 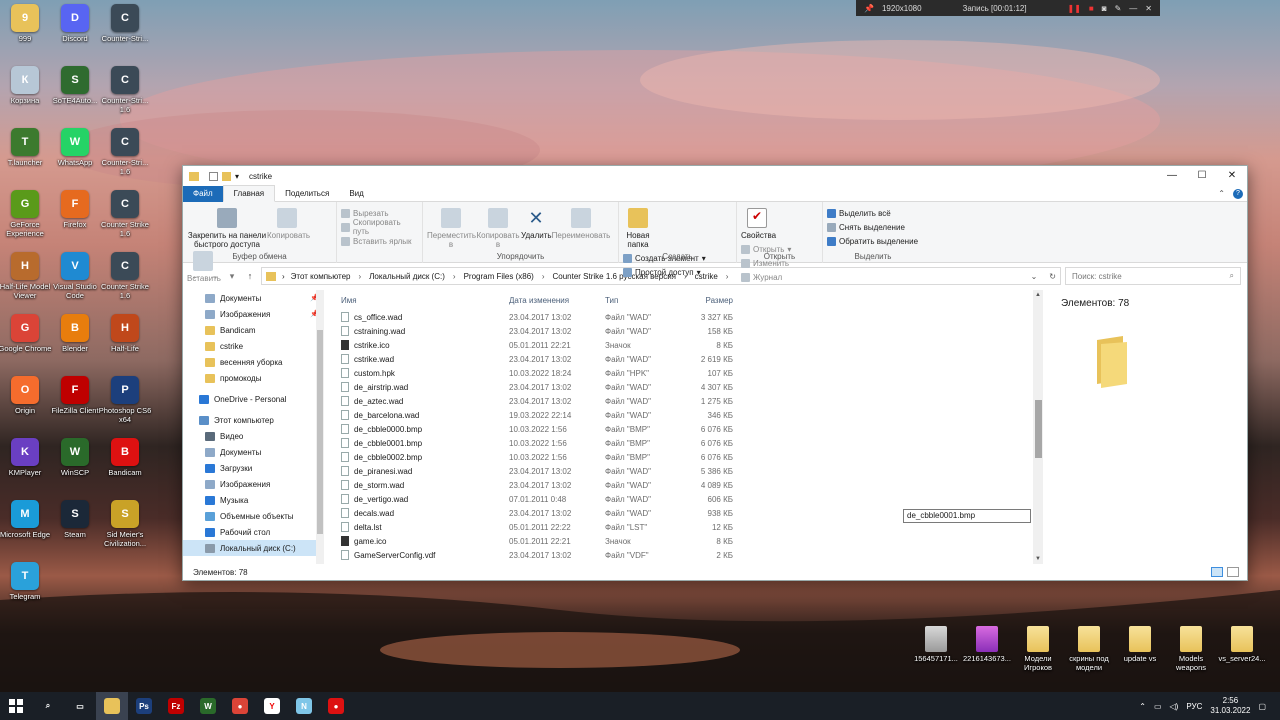 What do you see at coordinates (125, 152) in the screenshot?
I see `desktop-icon: C Counter-Stri... 1.6` at bounding box center [125, 152].